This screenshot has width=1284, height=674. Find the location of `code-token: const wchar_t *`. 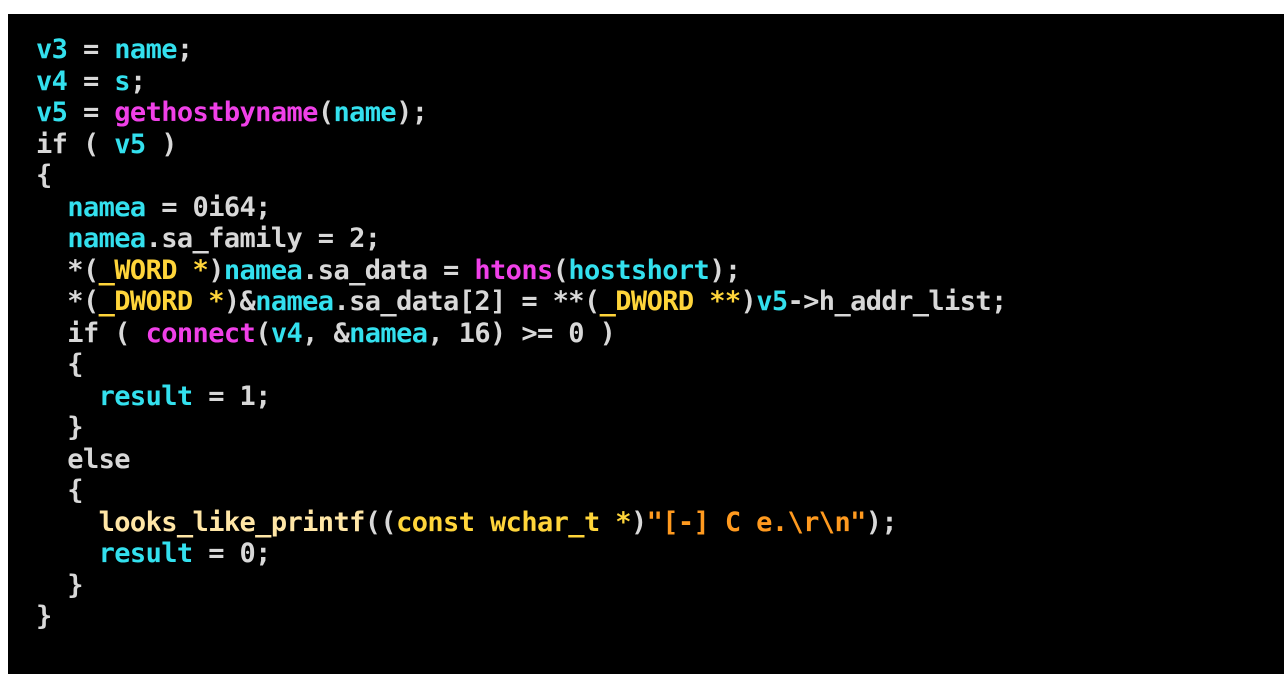

code-token: const wchar_t * is located at coordinates (513, 522).